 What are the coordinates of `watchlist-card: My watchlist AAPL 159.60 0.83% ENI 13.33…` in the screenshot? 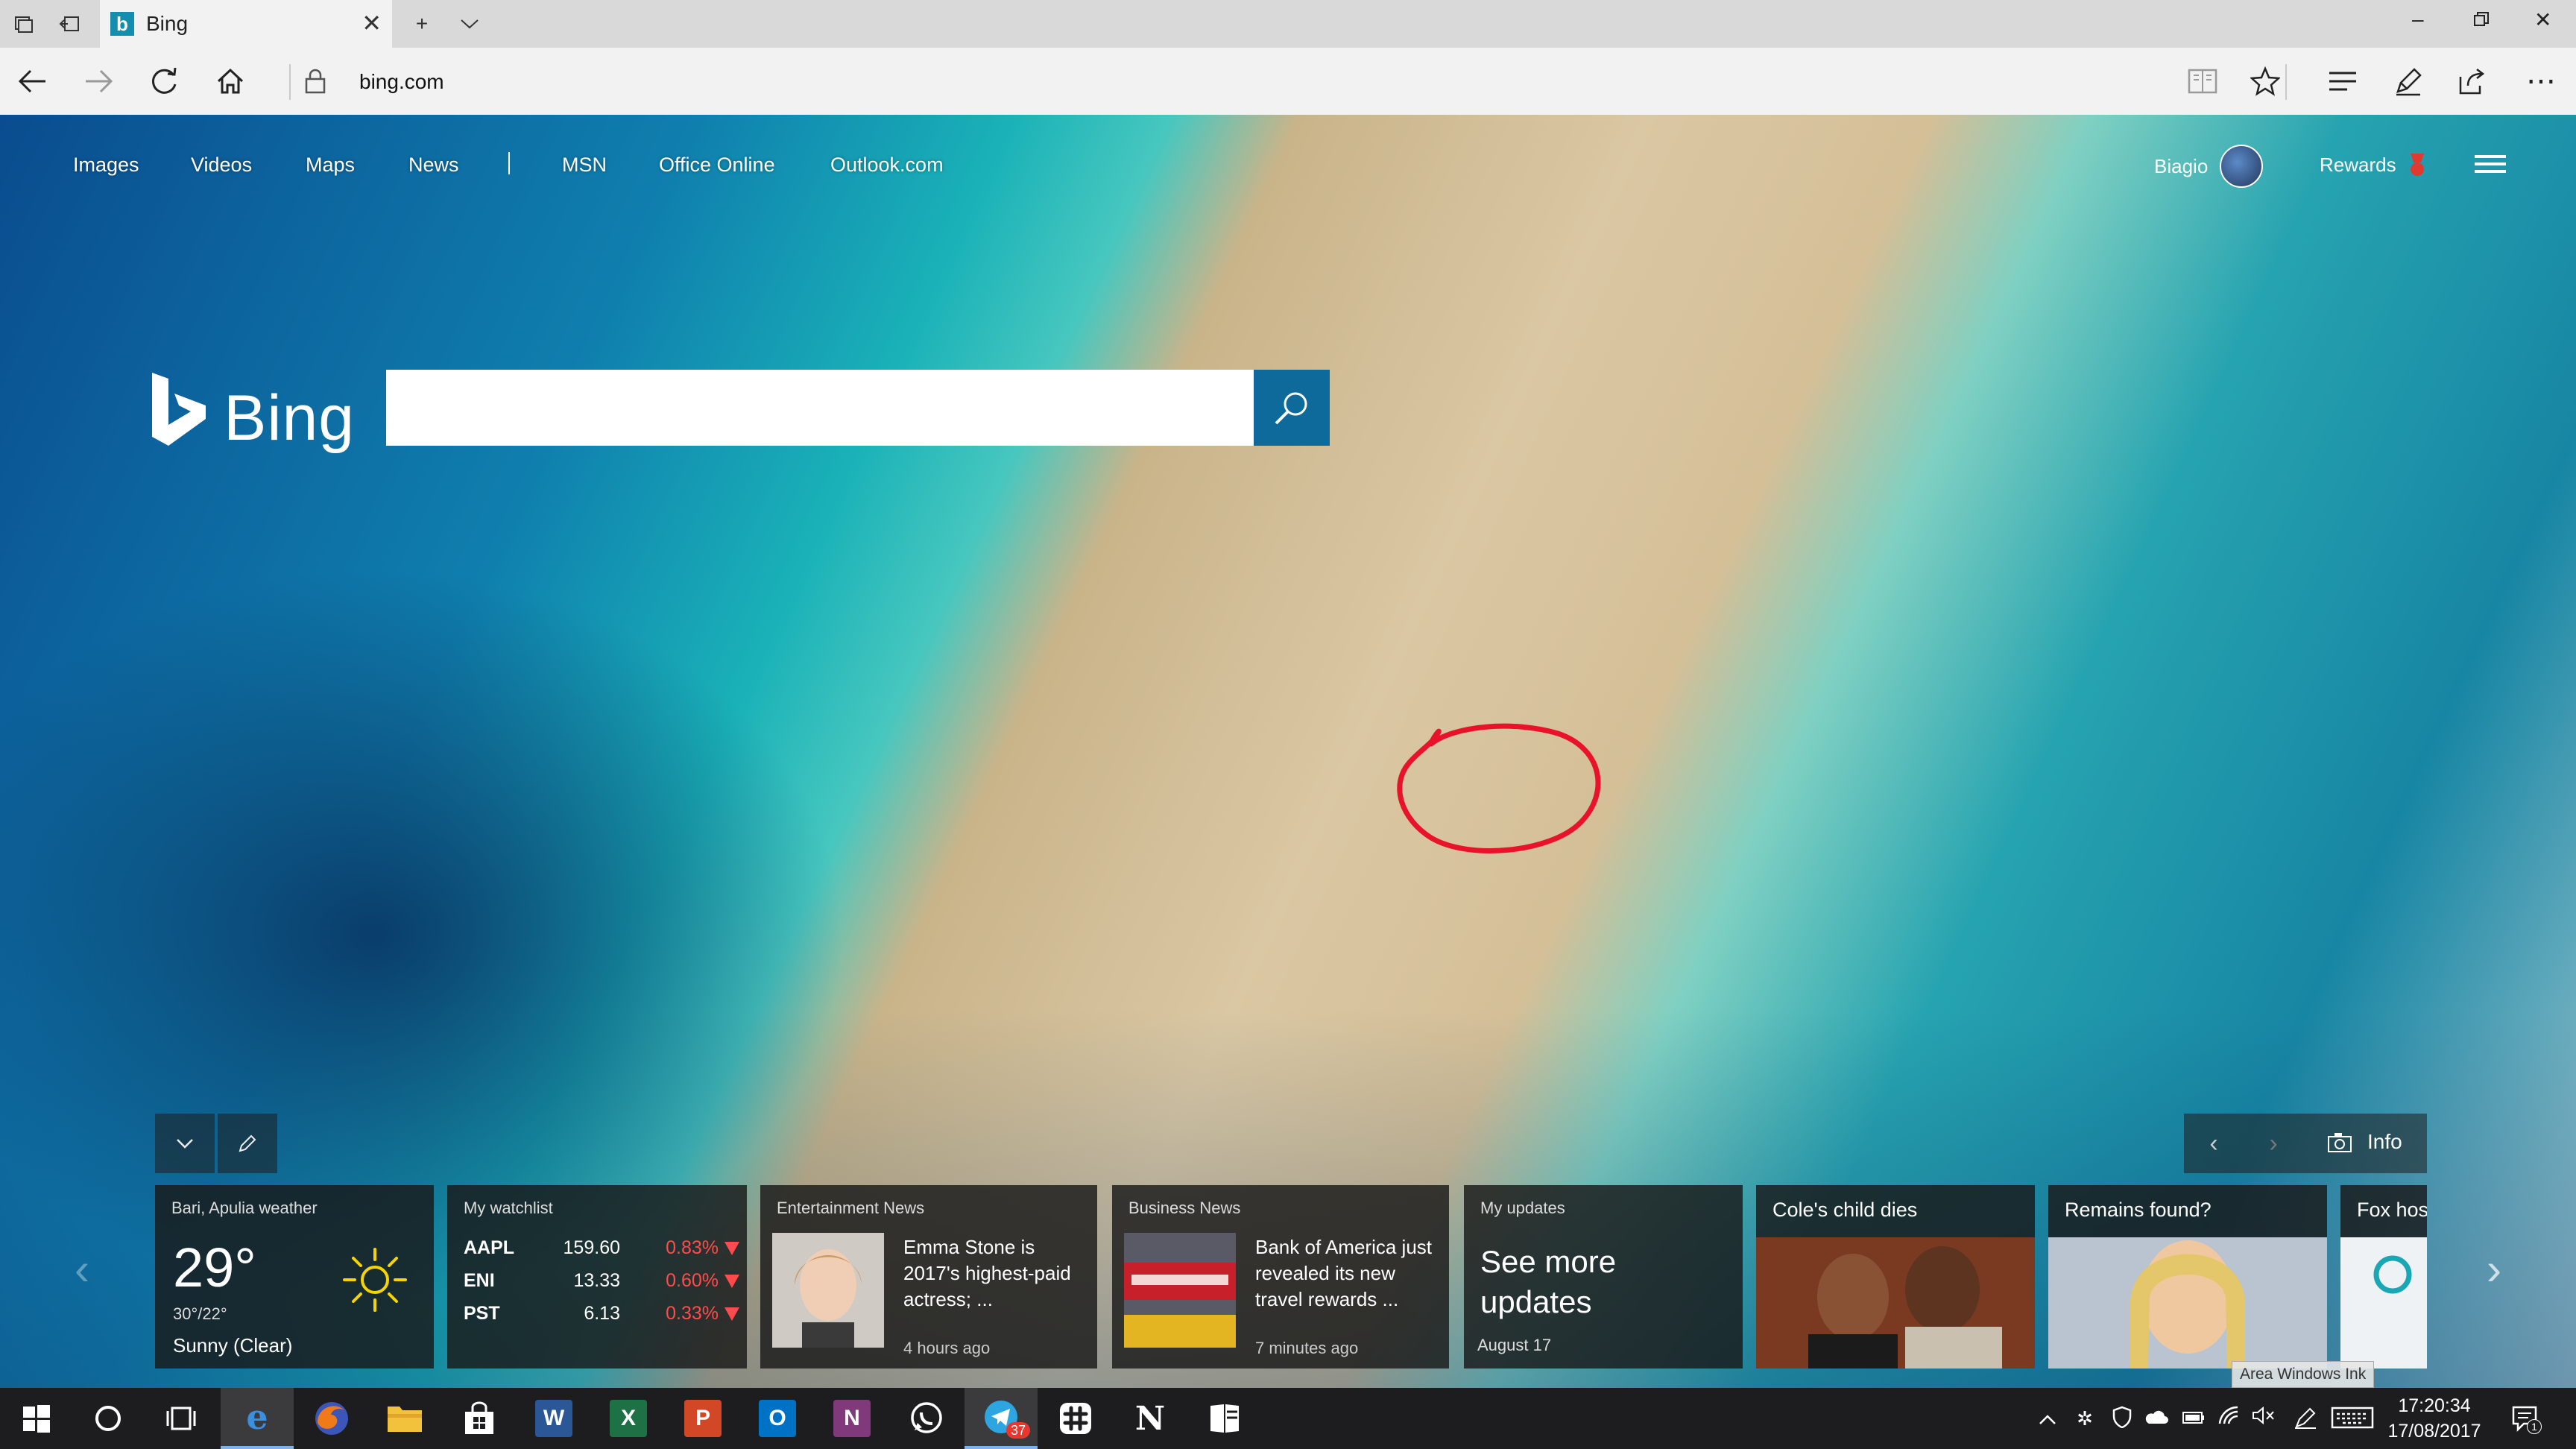 It's located at (597, 1276).